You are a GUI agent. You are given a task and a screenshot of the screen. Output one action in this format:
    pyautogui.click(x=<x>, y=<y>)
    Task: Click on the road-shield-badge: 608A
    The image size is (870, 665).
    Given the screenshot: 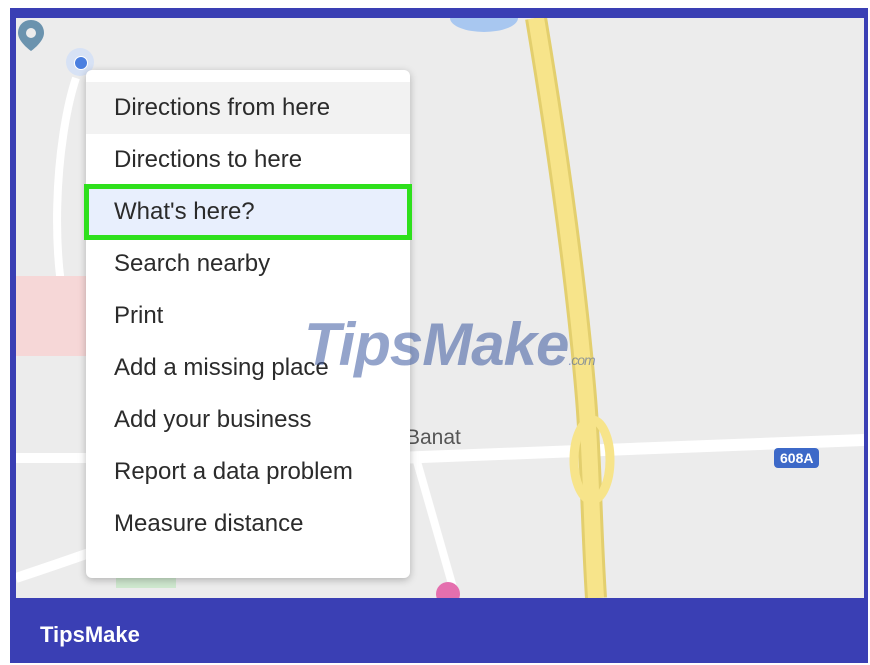 What is the action you would take?
    pyautogui.click(x=797, y=458)
    